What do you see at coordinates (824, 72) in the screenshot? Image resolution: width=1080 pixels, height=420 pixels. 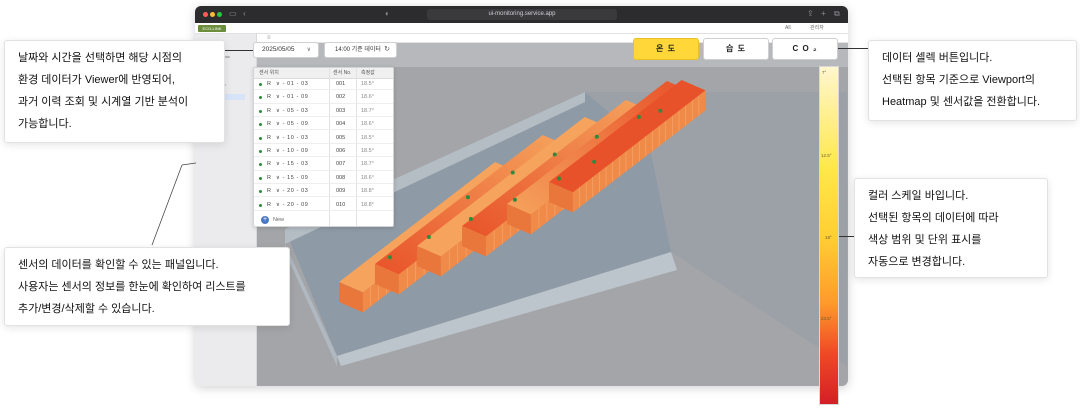 I see `scale-label-top: 7°` at bounding box center [824, 72].